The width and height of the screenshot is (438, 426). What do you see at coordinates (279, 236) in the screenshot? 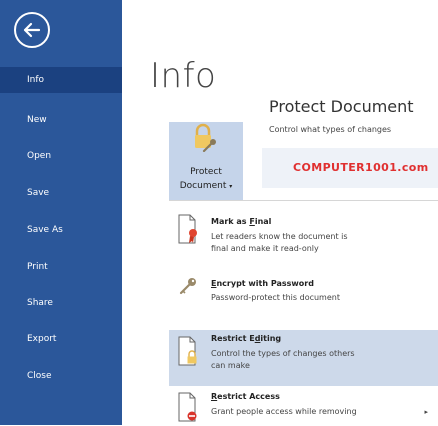
I see `mark-as-final-desc-line-1: Let readers know the document is` at bounding box center [279, 236].